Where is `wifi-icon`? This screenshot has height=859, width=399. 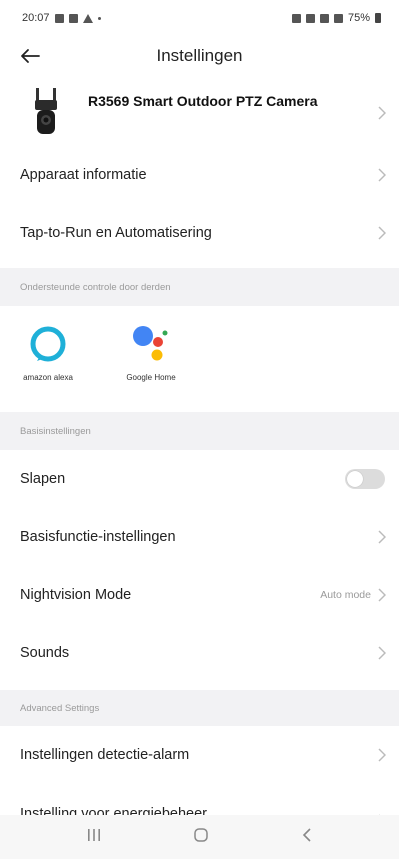 wifi-icon is located at coordinates (324, 18).